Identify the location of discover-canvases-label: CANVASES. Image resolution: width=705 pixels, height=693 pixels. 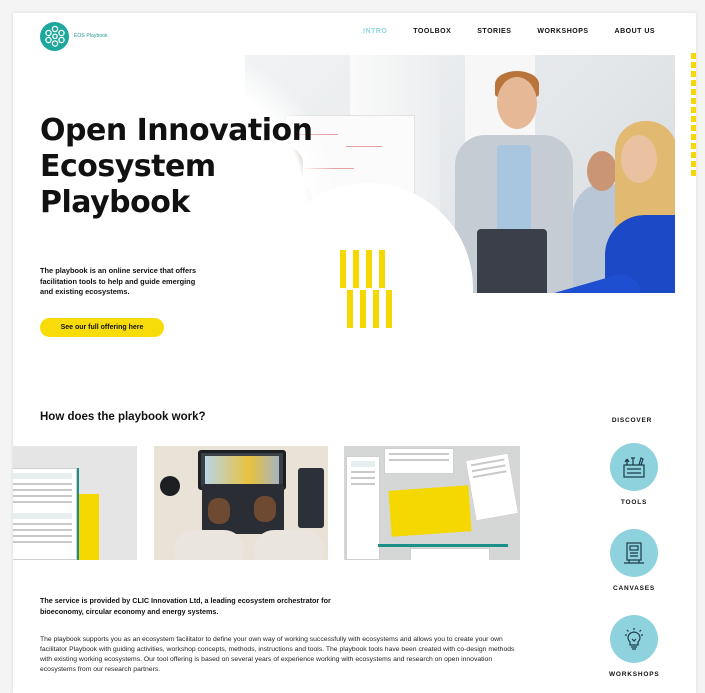
(634, 588).